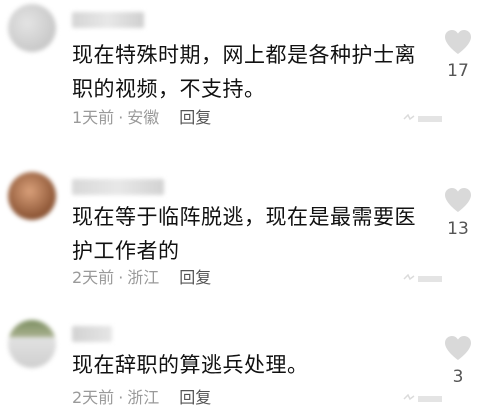  I want to click on like-count: 3, so click(458, 377).